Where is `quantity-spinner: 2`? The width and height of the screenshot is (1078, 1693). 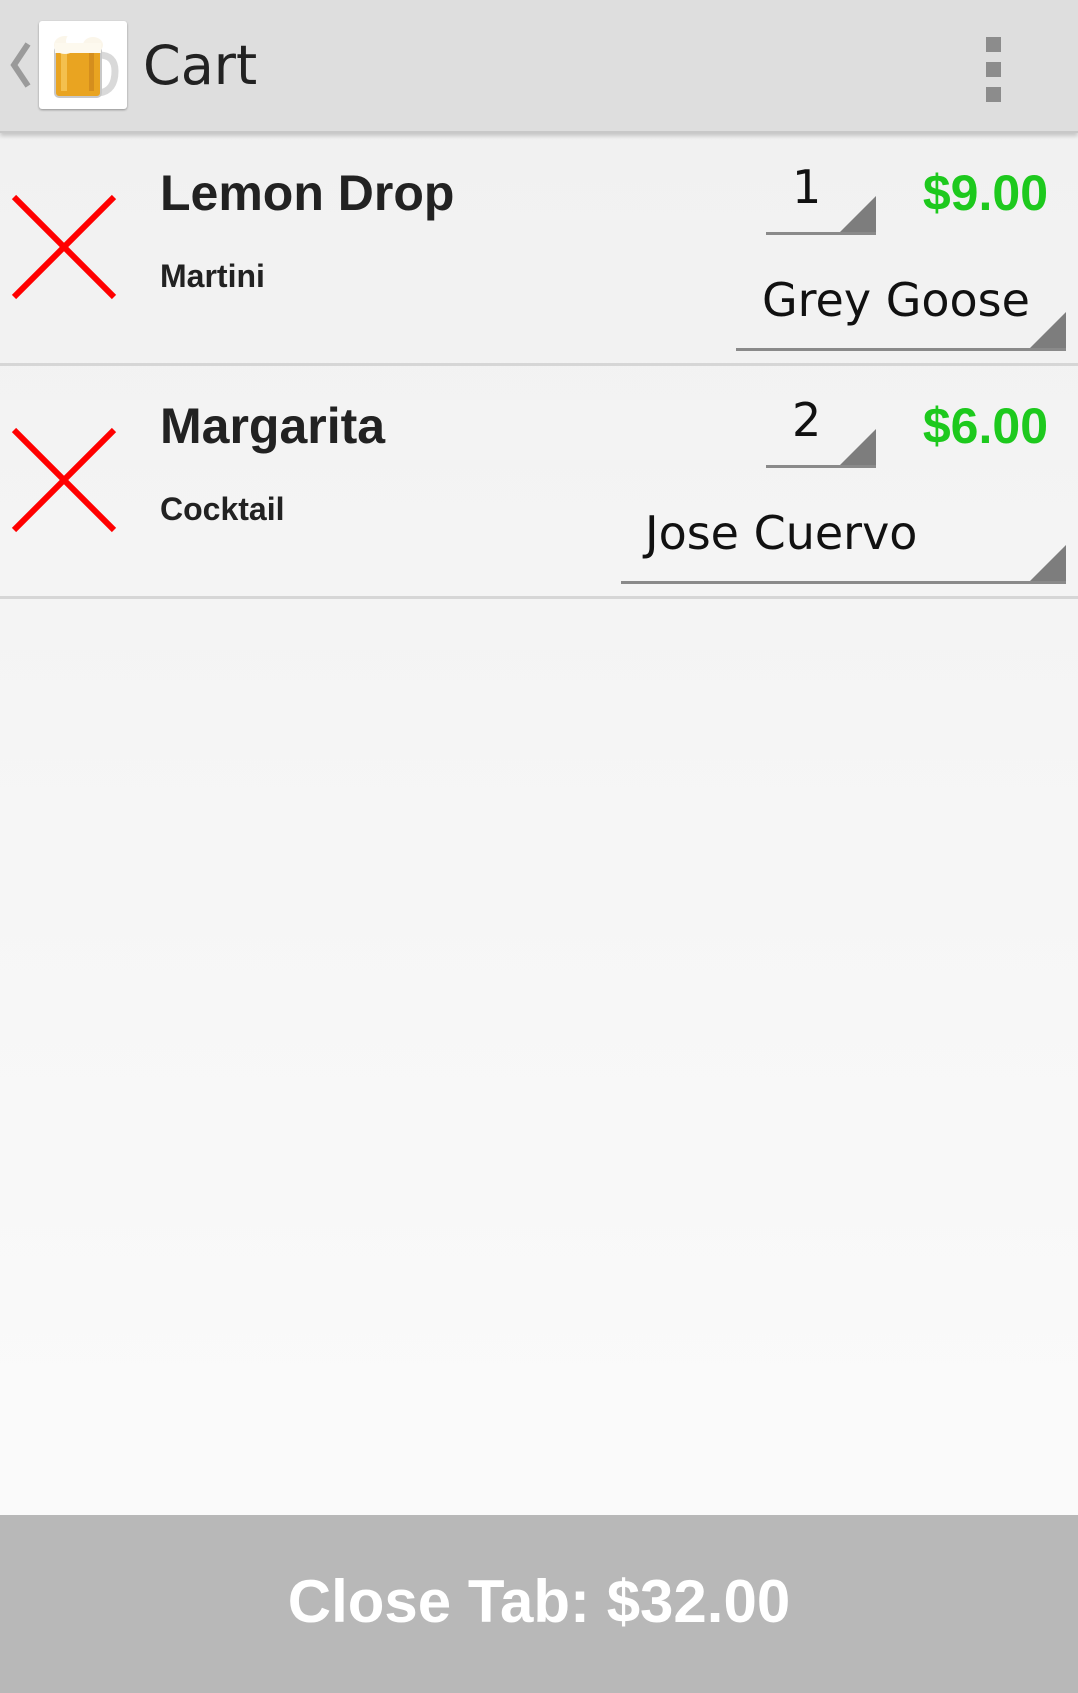
quantity-spinner: 2 is located at coordinates (821, 427).